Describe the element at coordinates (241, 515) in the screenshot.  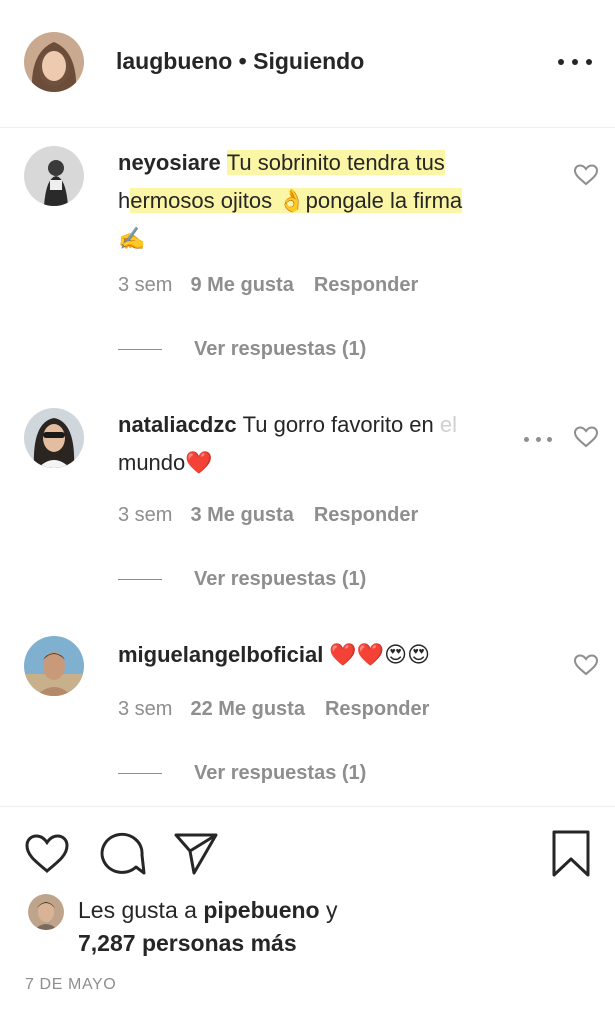
I see `comment-likes: 3 Me gusta` at that location.